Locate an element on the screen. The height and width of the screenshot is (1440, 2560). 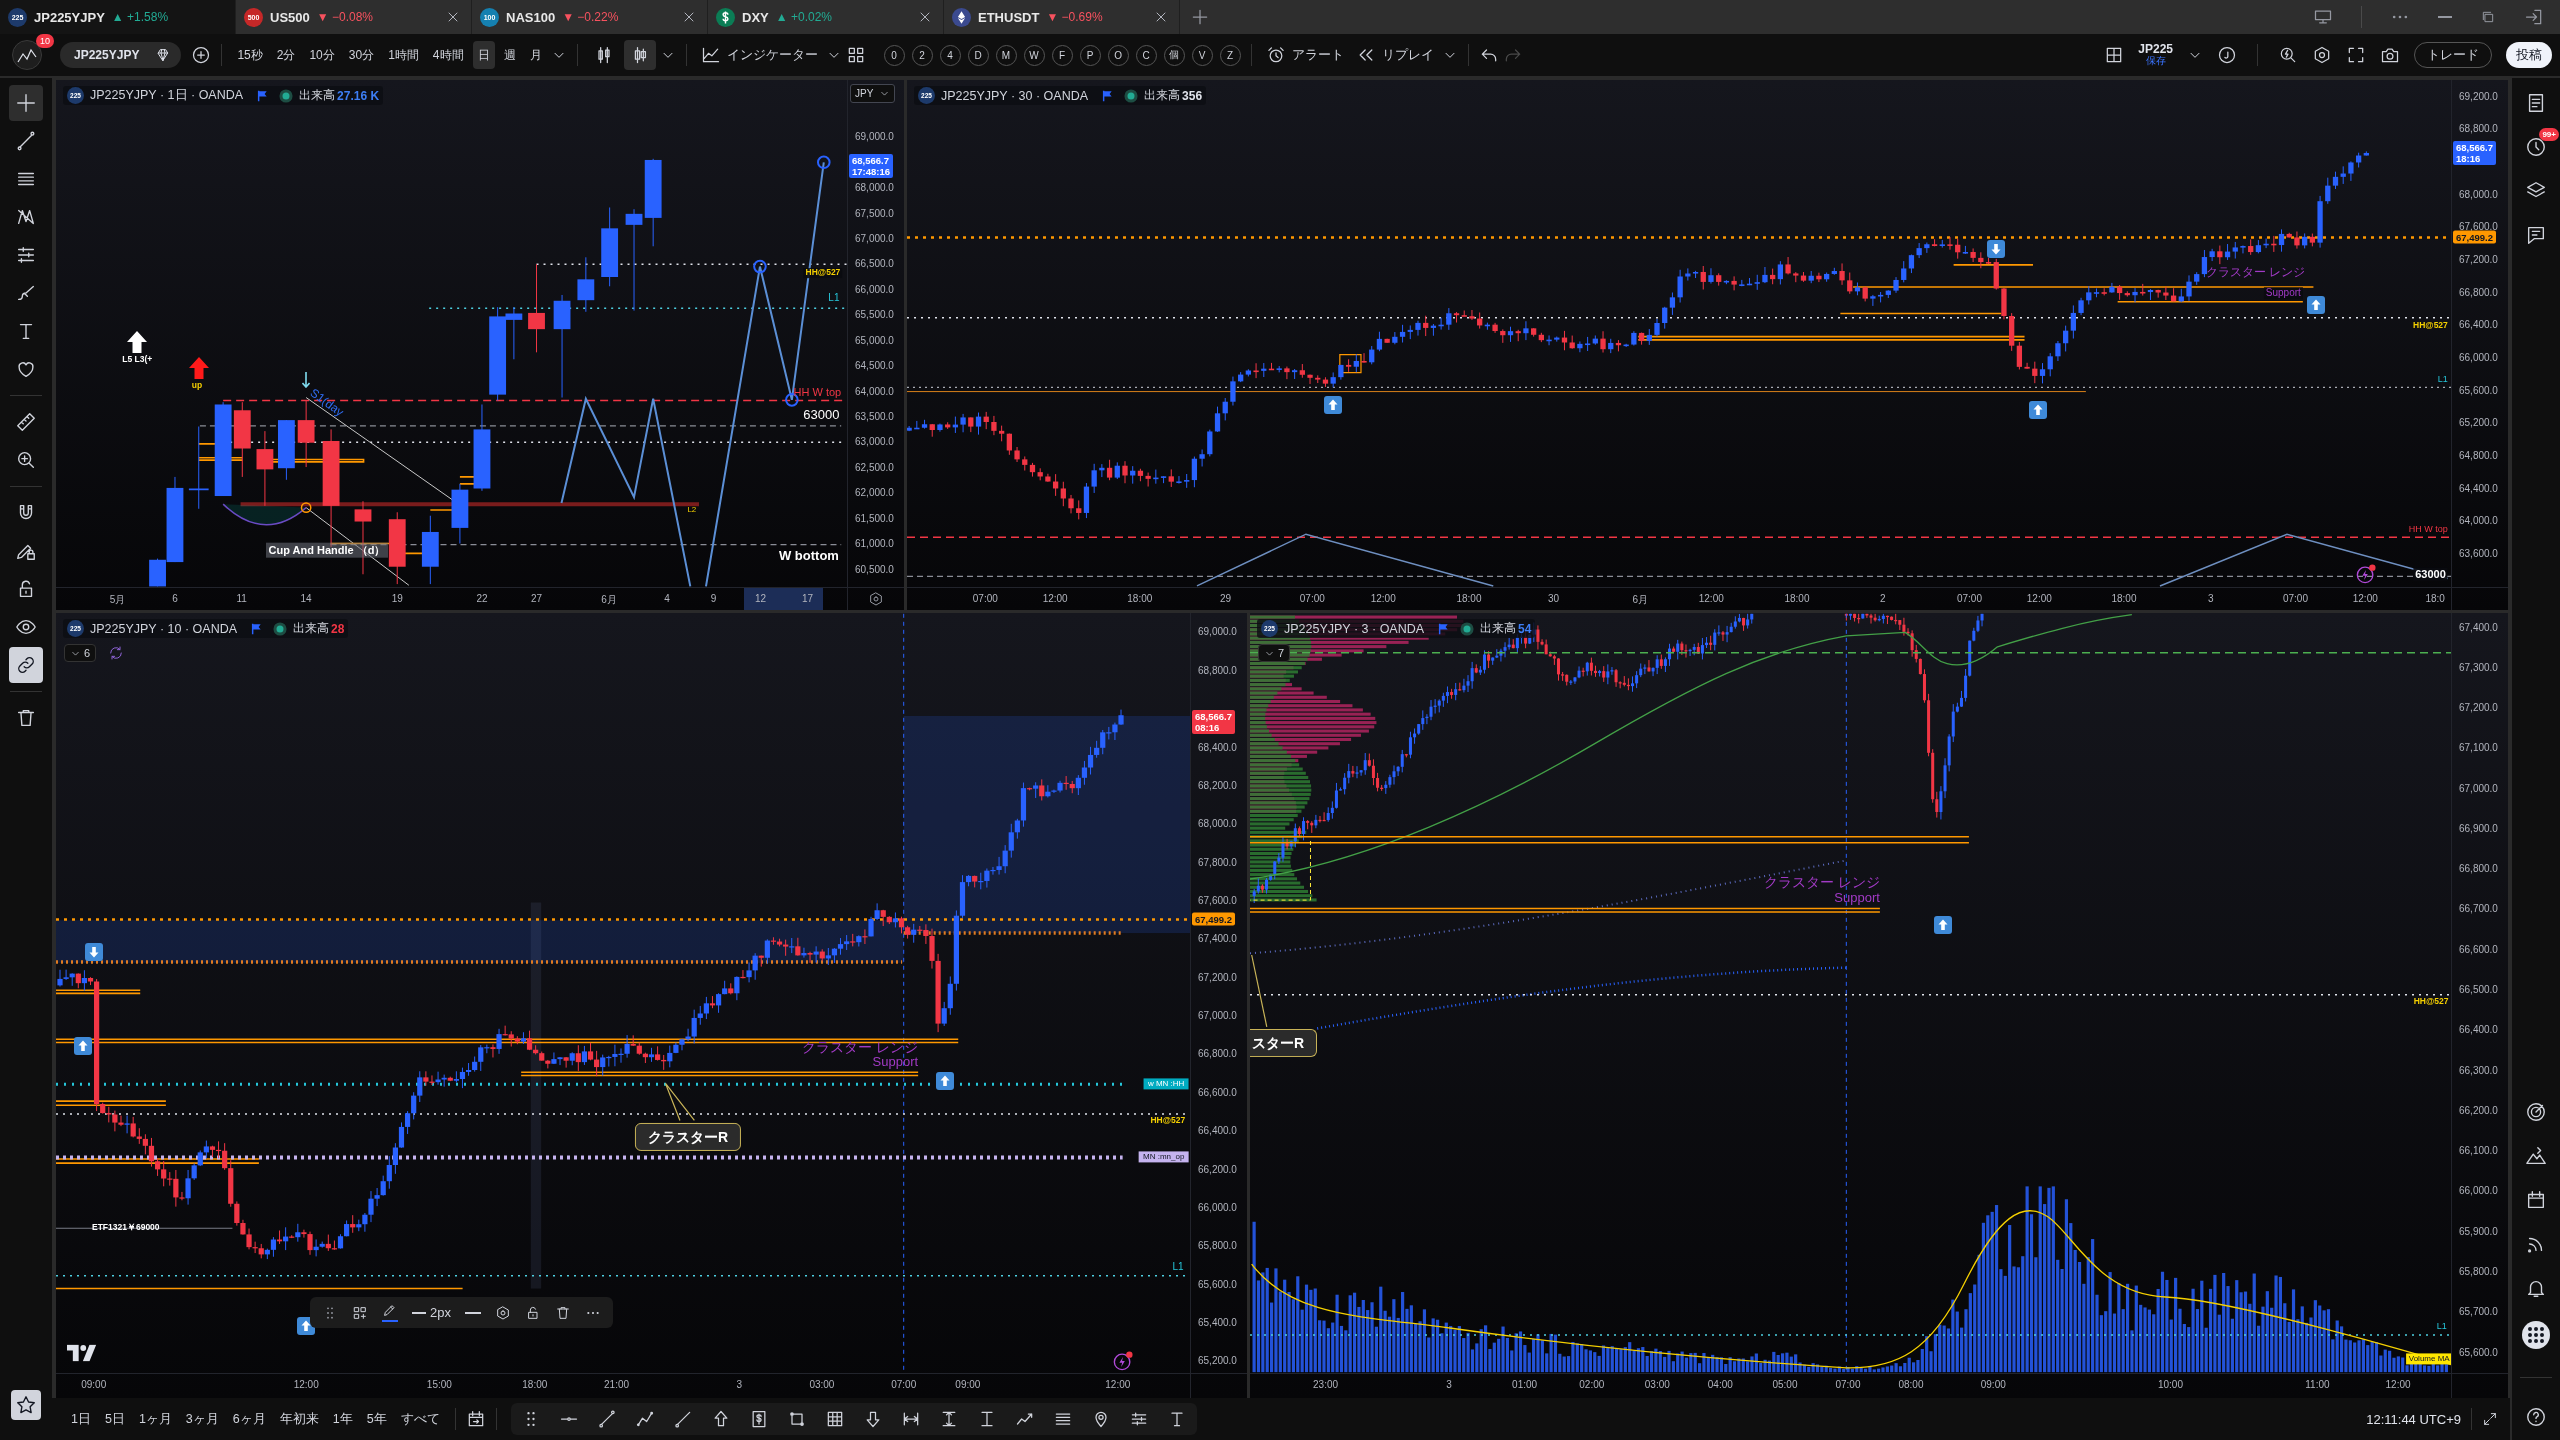
target-icon is located at coordinates (2536, 1112).